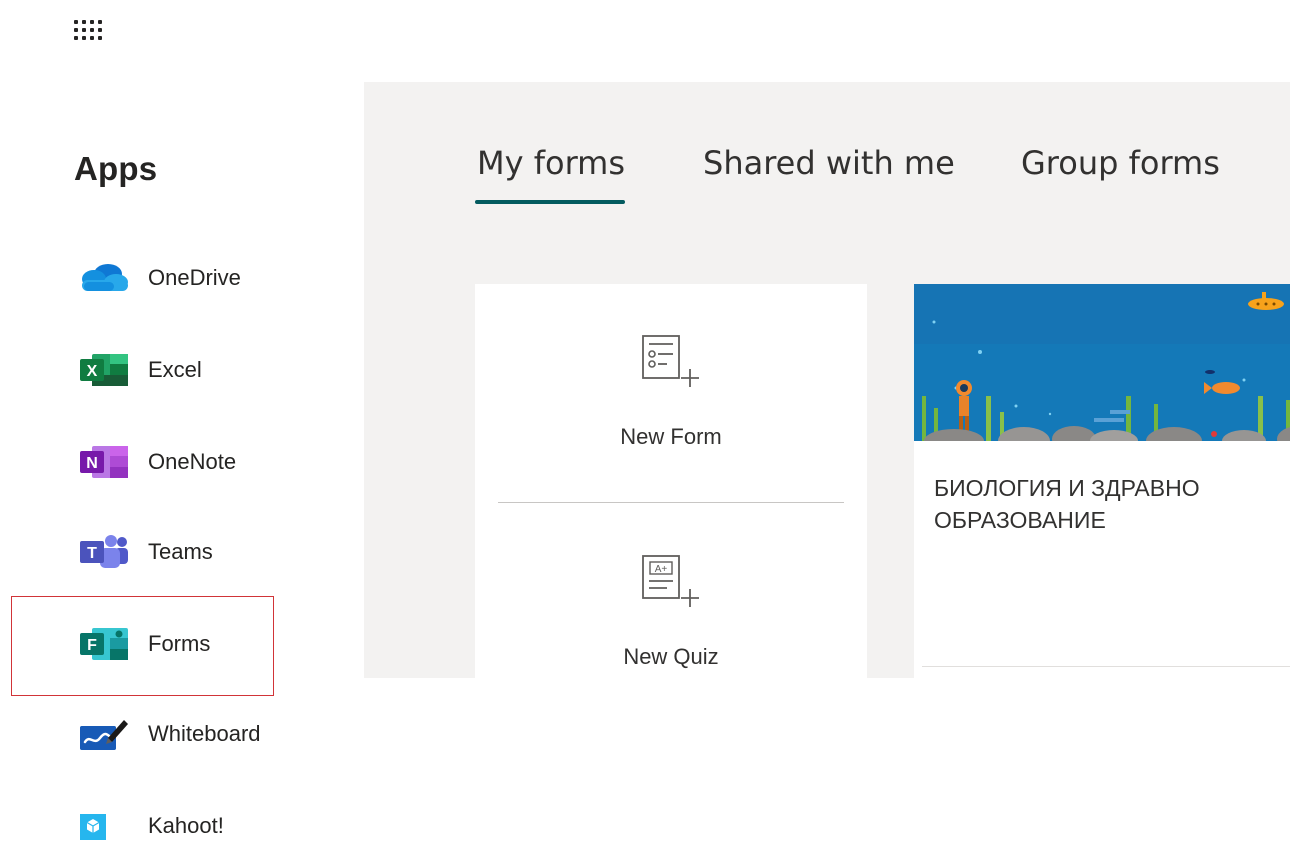 Image resolution: width=1290 pixels, height=845 pixels. I want to click on new-form-button: New Form, so click(671, 389).